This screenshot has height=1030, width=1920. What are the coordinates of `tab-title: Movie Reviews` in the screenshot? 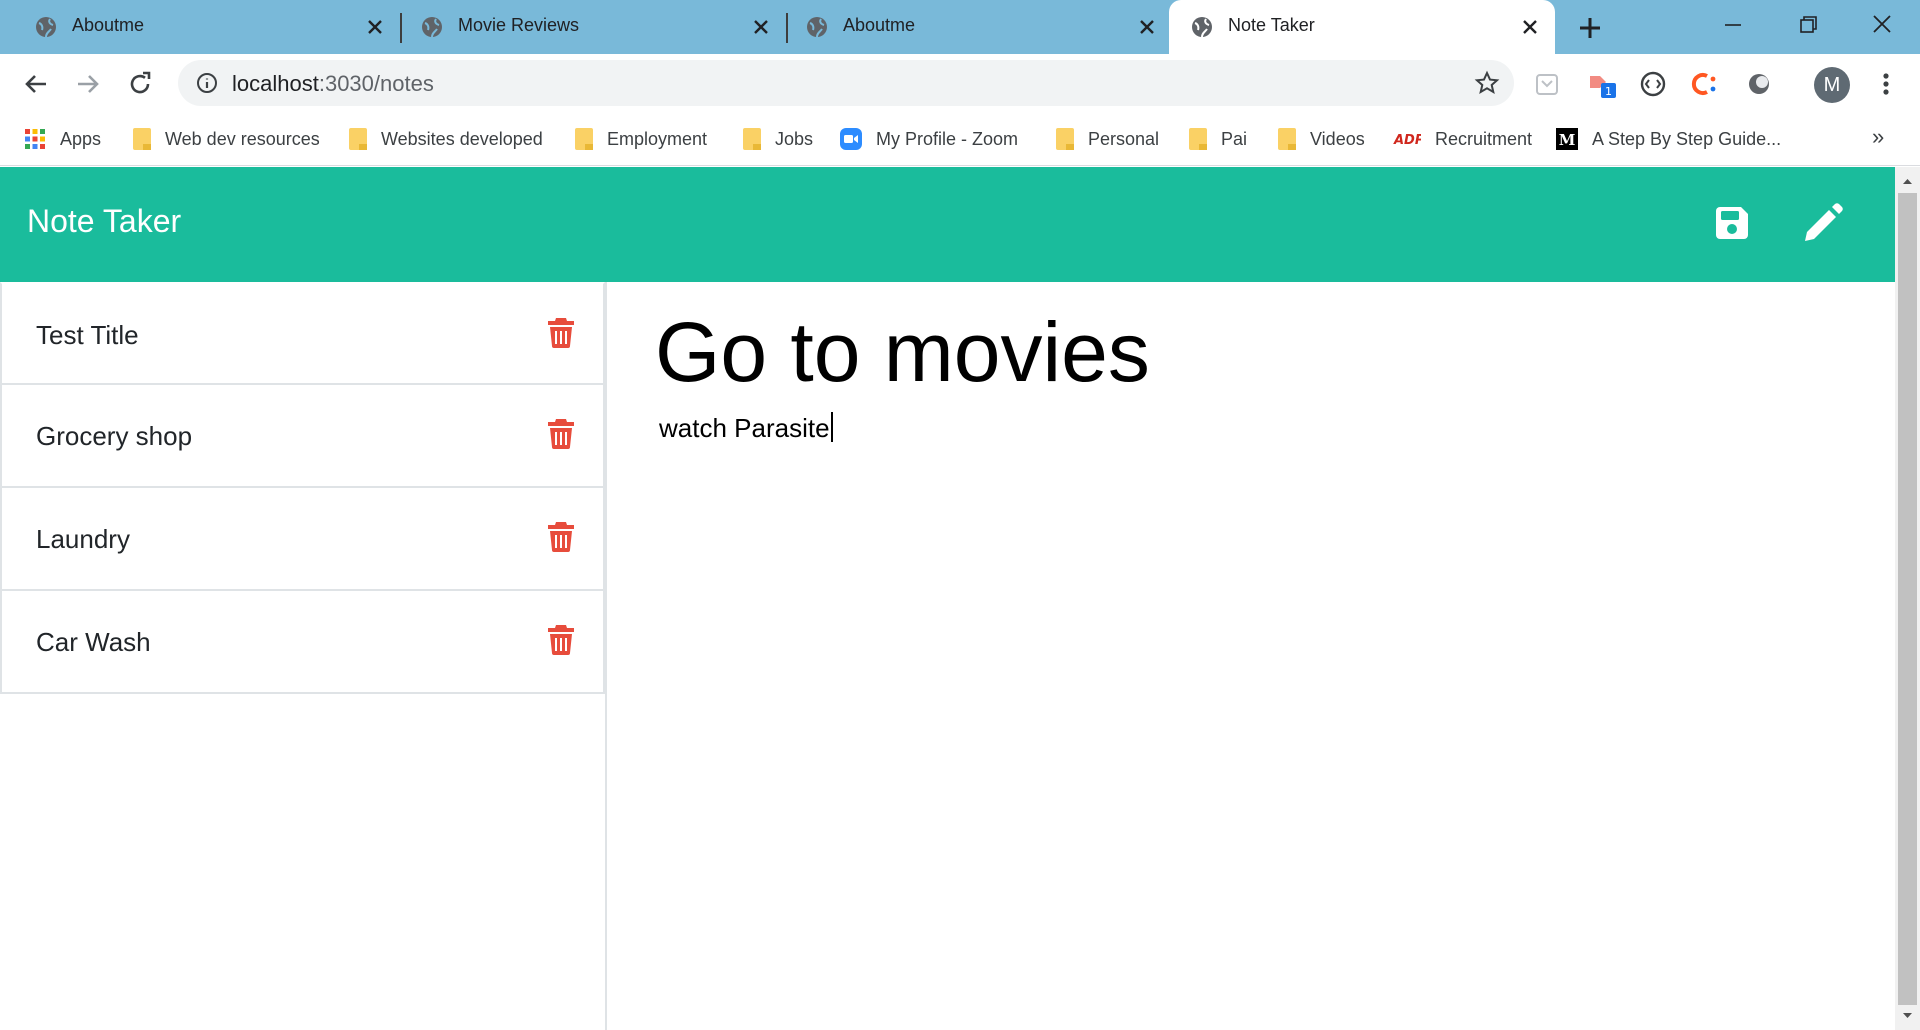 It's located at (519, 25).